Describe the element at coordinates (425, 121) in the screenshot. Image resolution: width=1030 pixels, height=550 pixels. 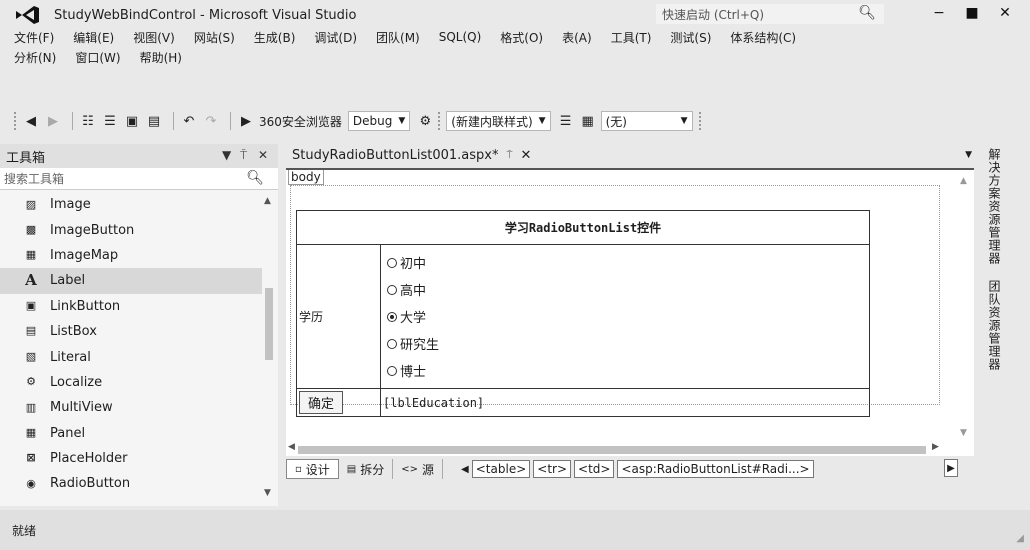
I see `find-in-files-button: ⚙` at that location.